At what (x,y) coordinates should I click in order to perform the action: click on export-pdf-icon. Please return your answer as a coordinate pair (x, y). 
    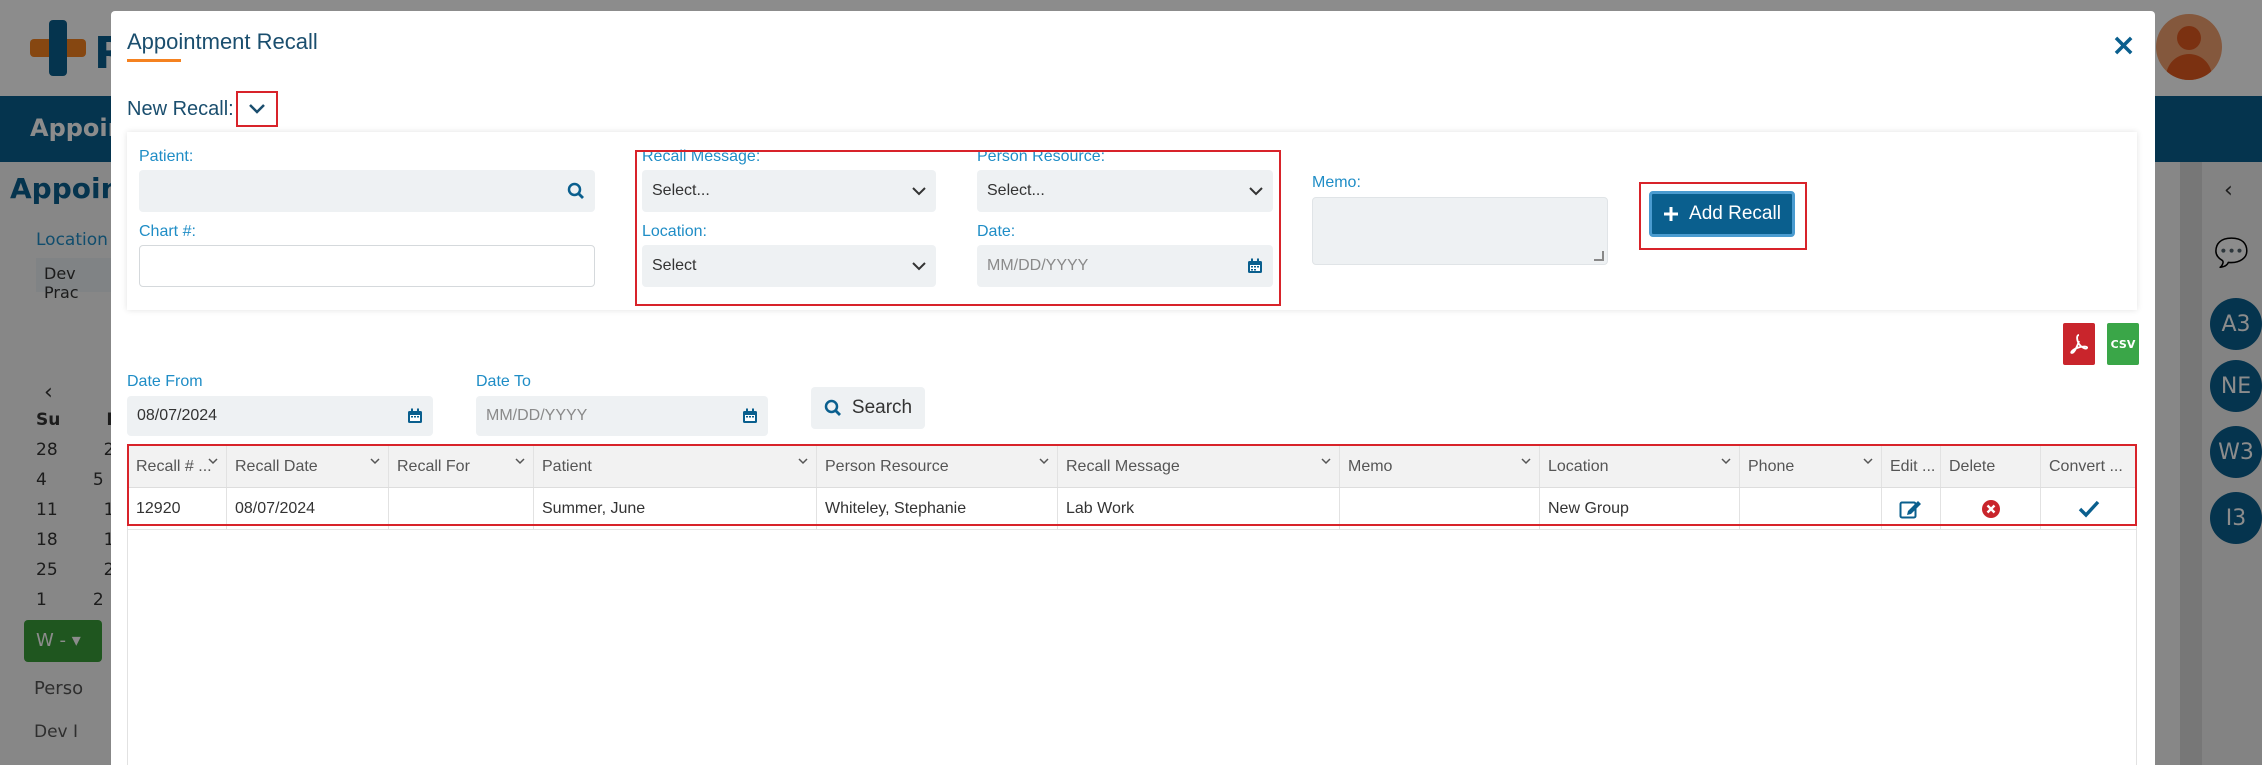
    Looking at the image, I should click on (2079, 344).